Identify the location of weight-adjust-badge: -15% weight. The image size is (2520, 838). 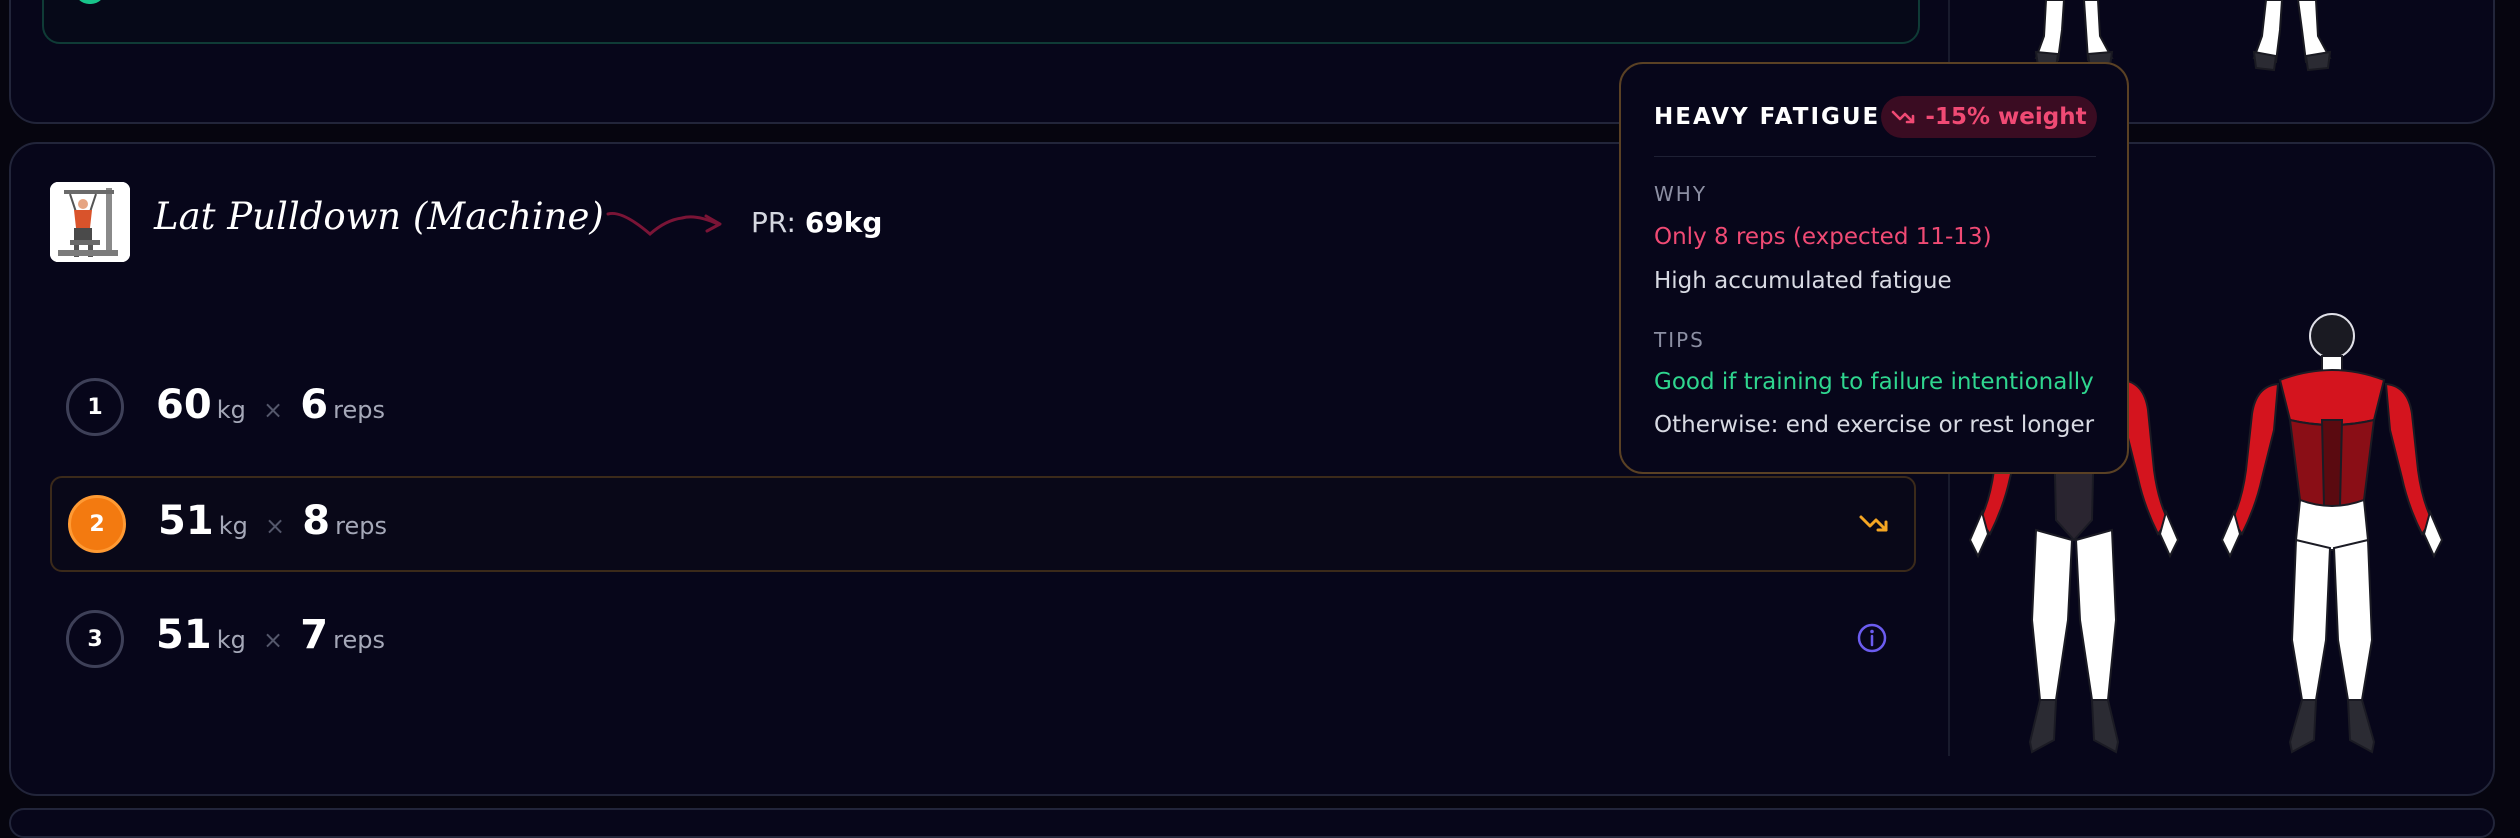
(1989, 117).